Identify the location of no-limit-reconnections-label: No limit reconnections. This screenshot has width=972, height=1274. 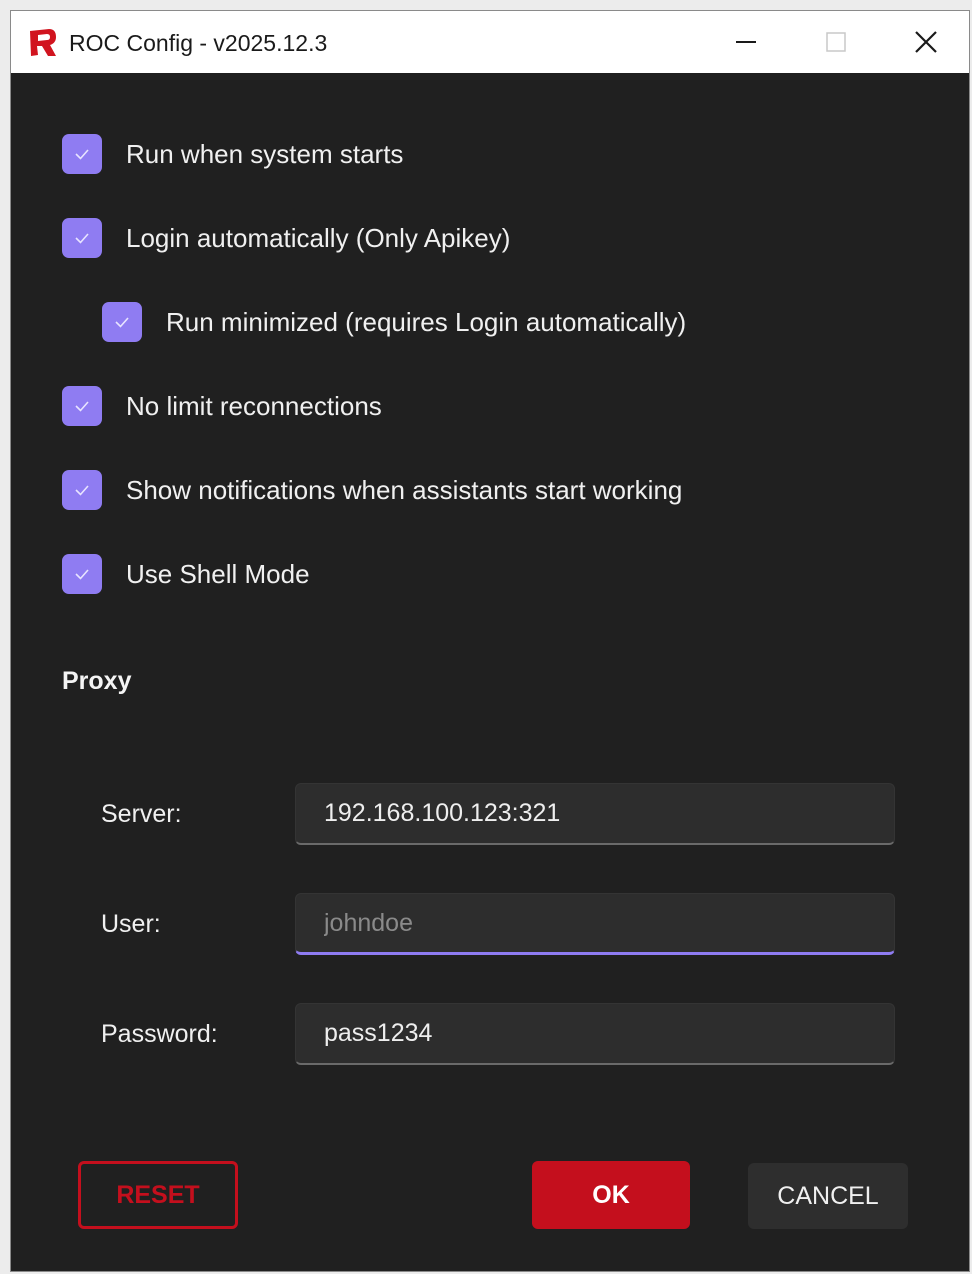
(254, 405).